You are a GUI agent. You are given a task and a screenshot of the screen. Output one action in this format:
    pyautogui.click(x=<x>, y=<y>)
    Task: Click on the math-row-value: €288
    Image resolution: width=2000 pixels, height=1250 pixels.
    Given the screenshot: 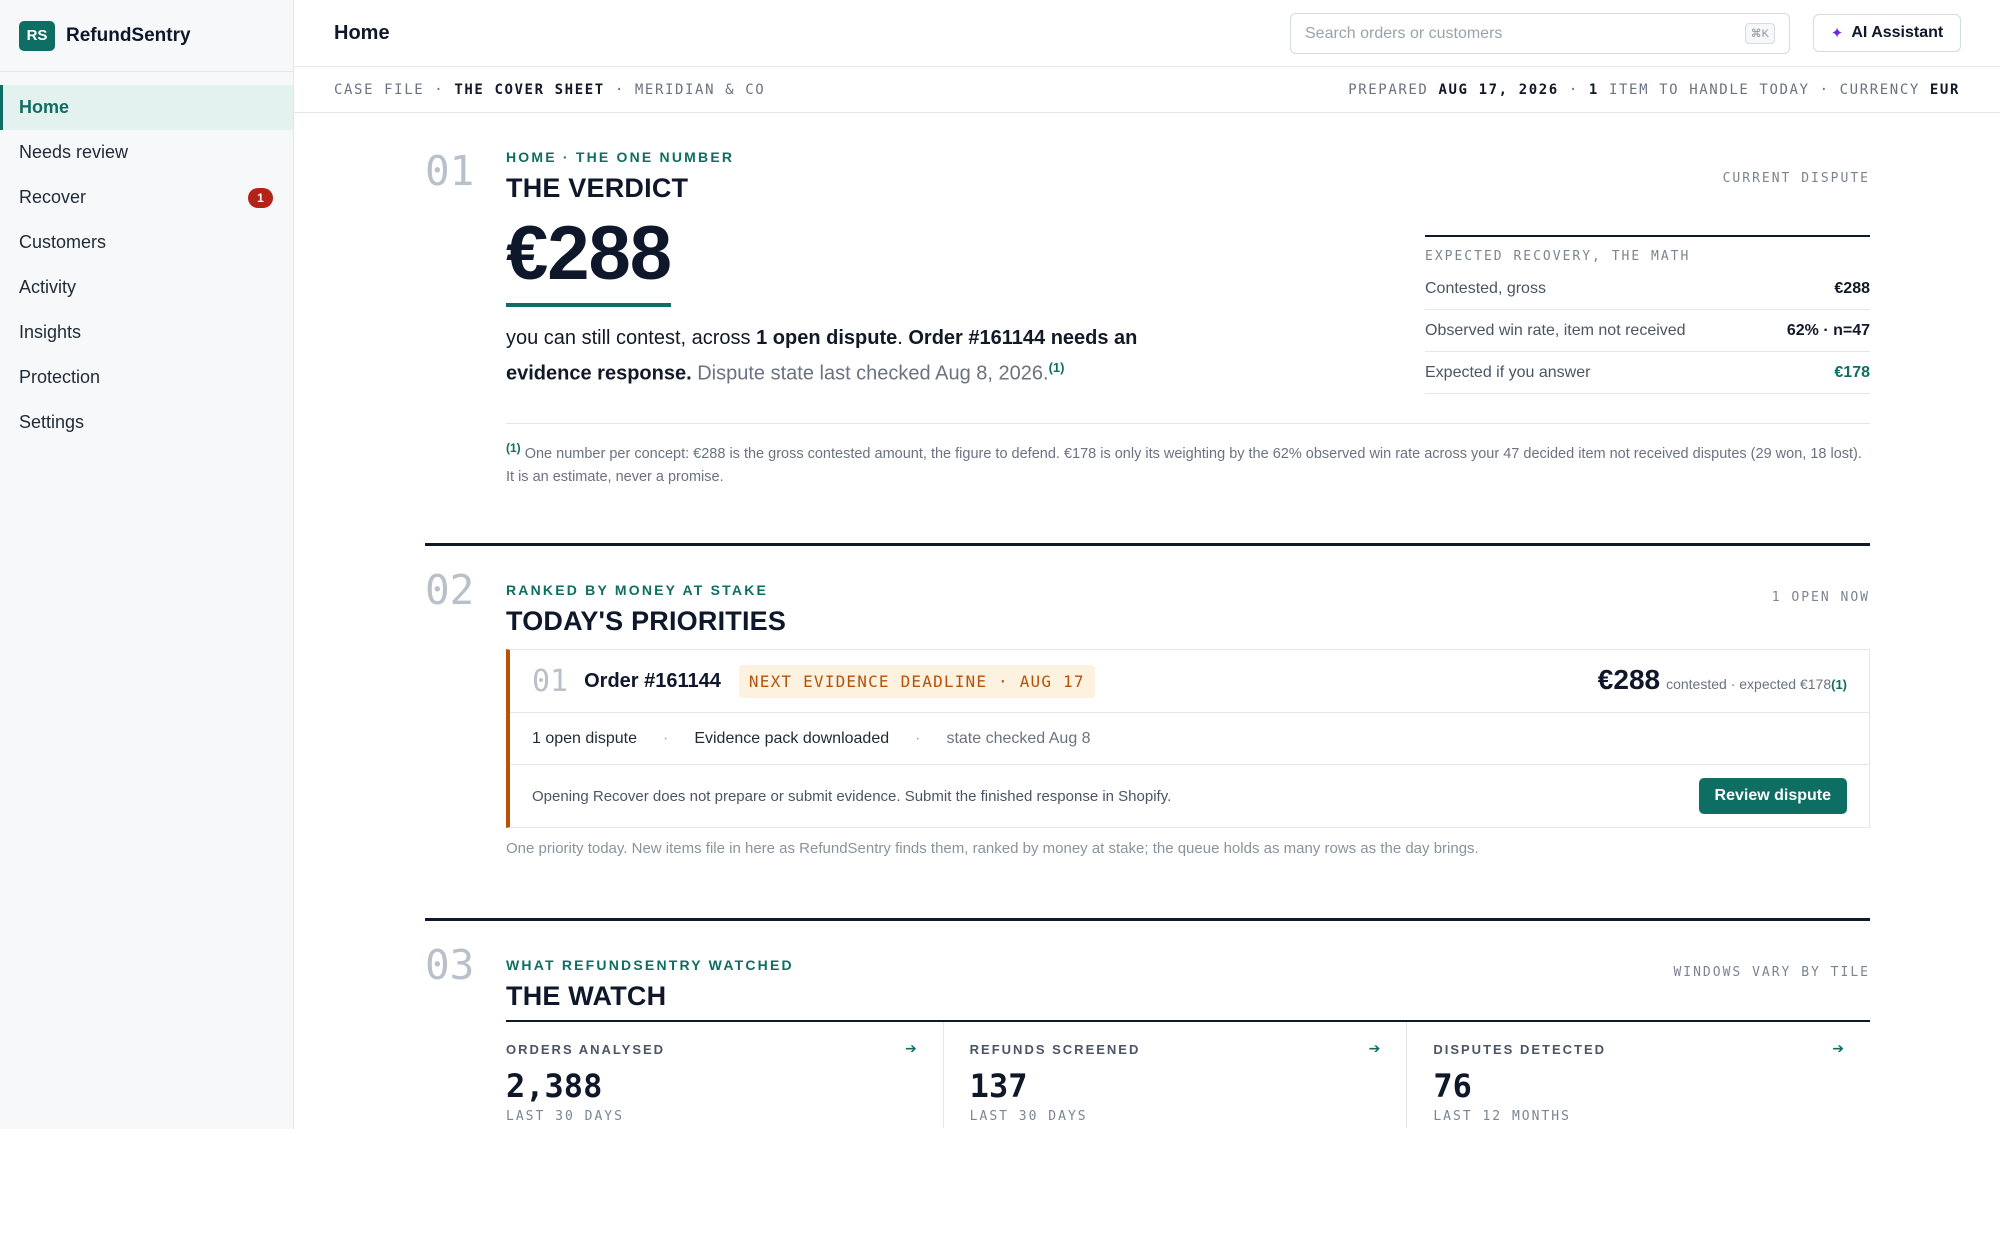 What is the action you would take?
    pyautogui.click(x=1852, y=288)
    